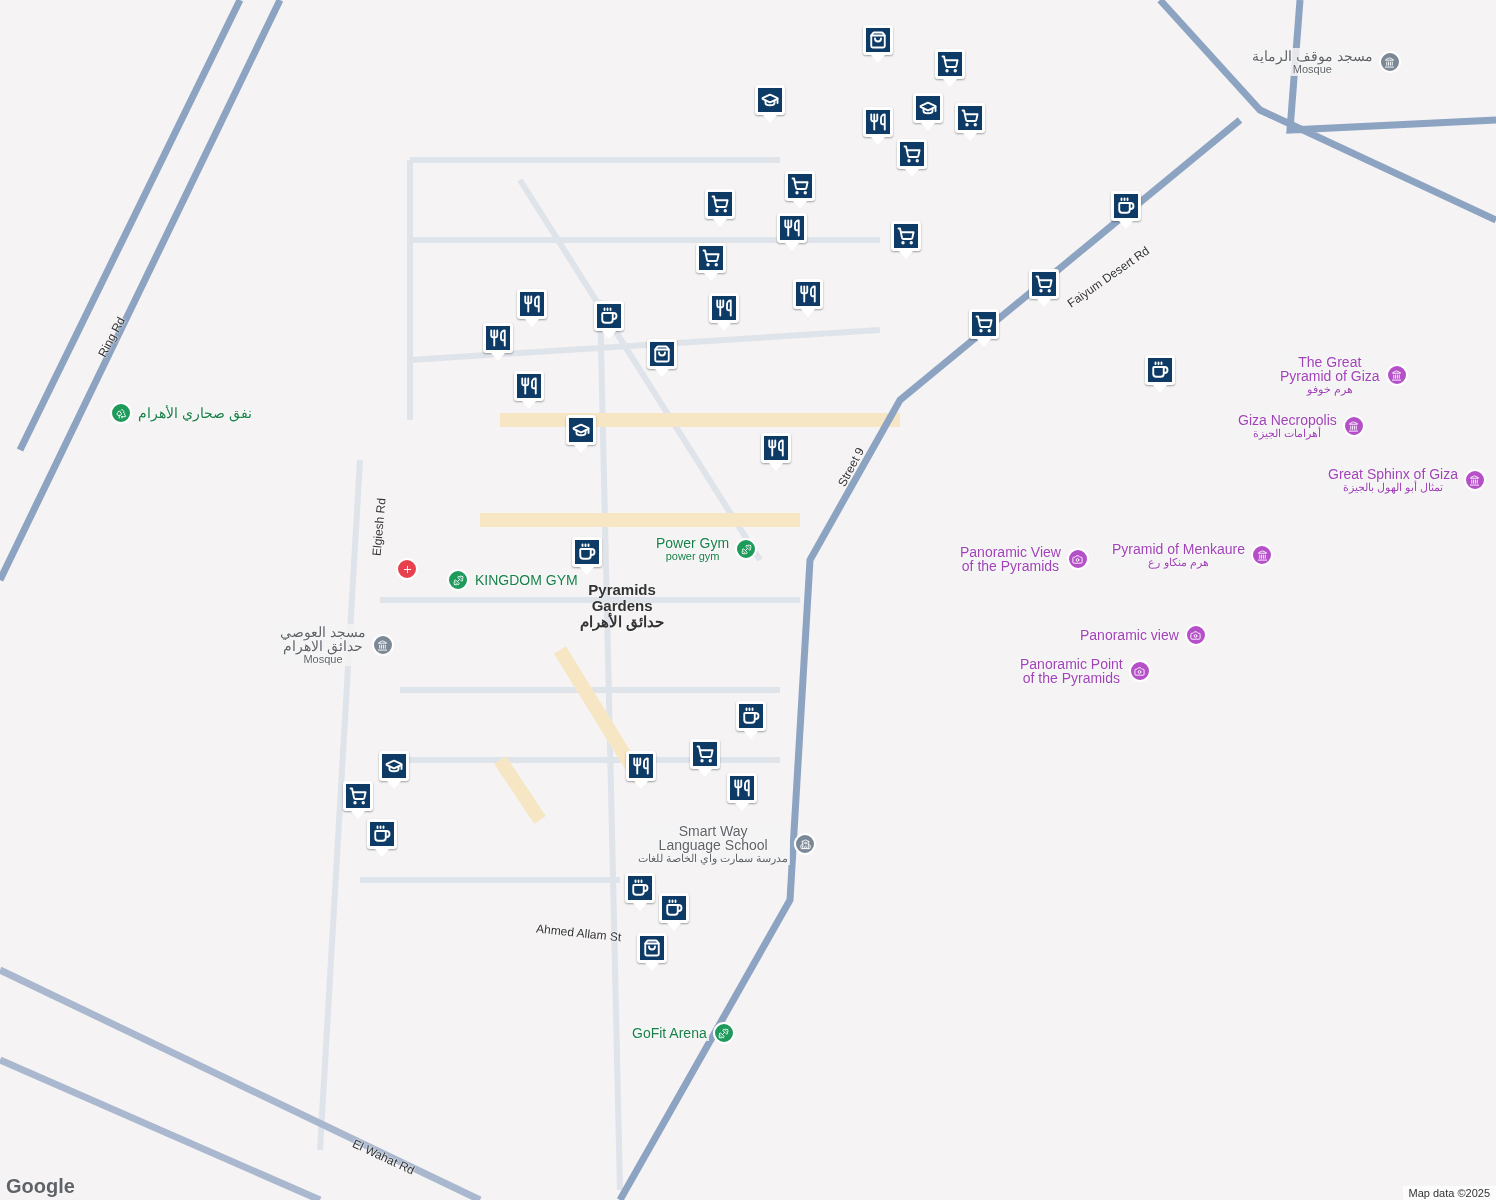 This screenshot has width=1496, height=1200. What do you see at coordinates (195, 413) in the screenshot?
I see `place-label: نفق صحاري الأهرام` at bounding box center [195, 413].